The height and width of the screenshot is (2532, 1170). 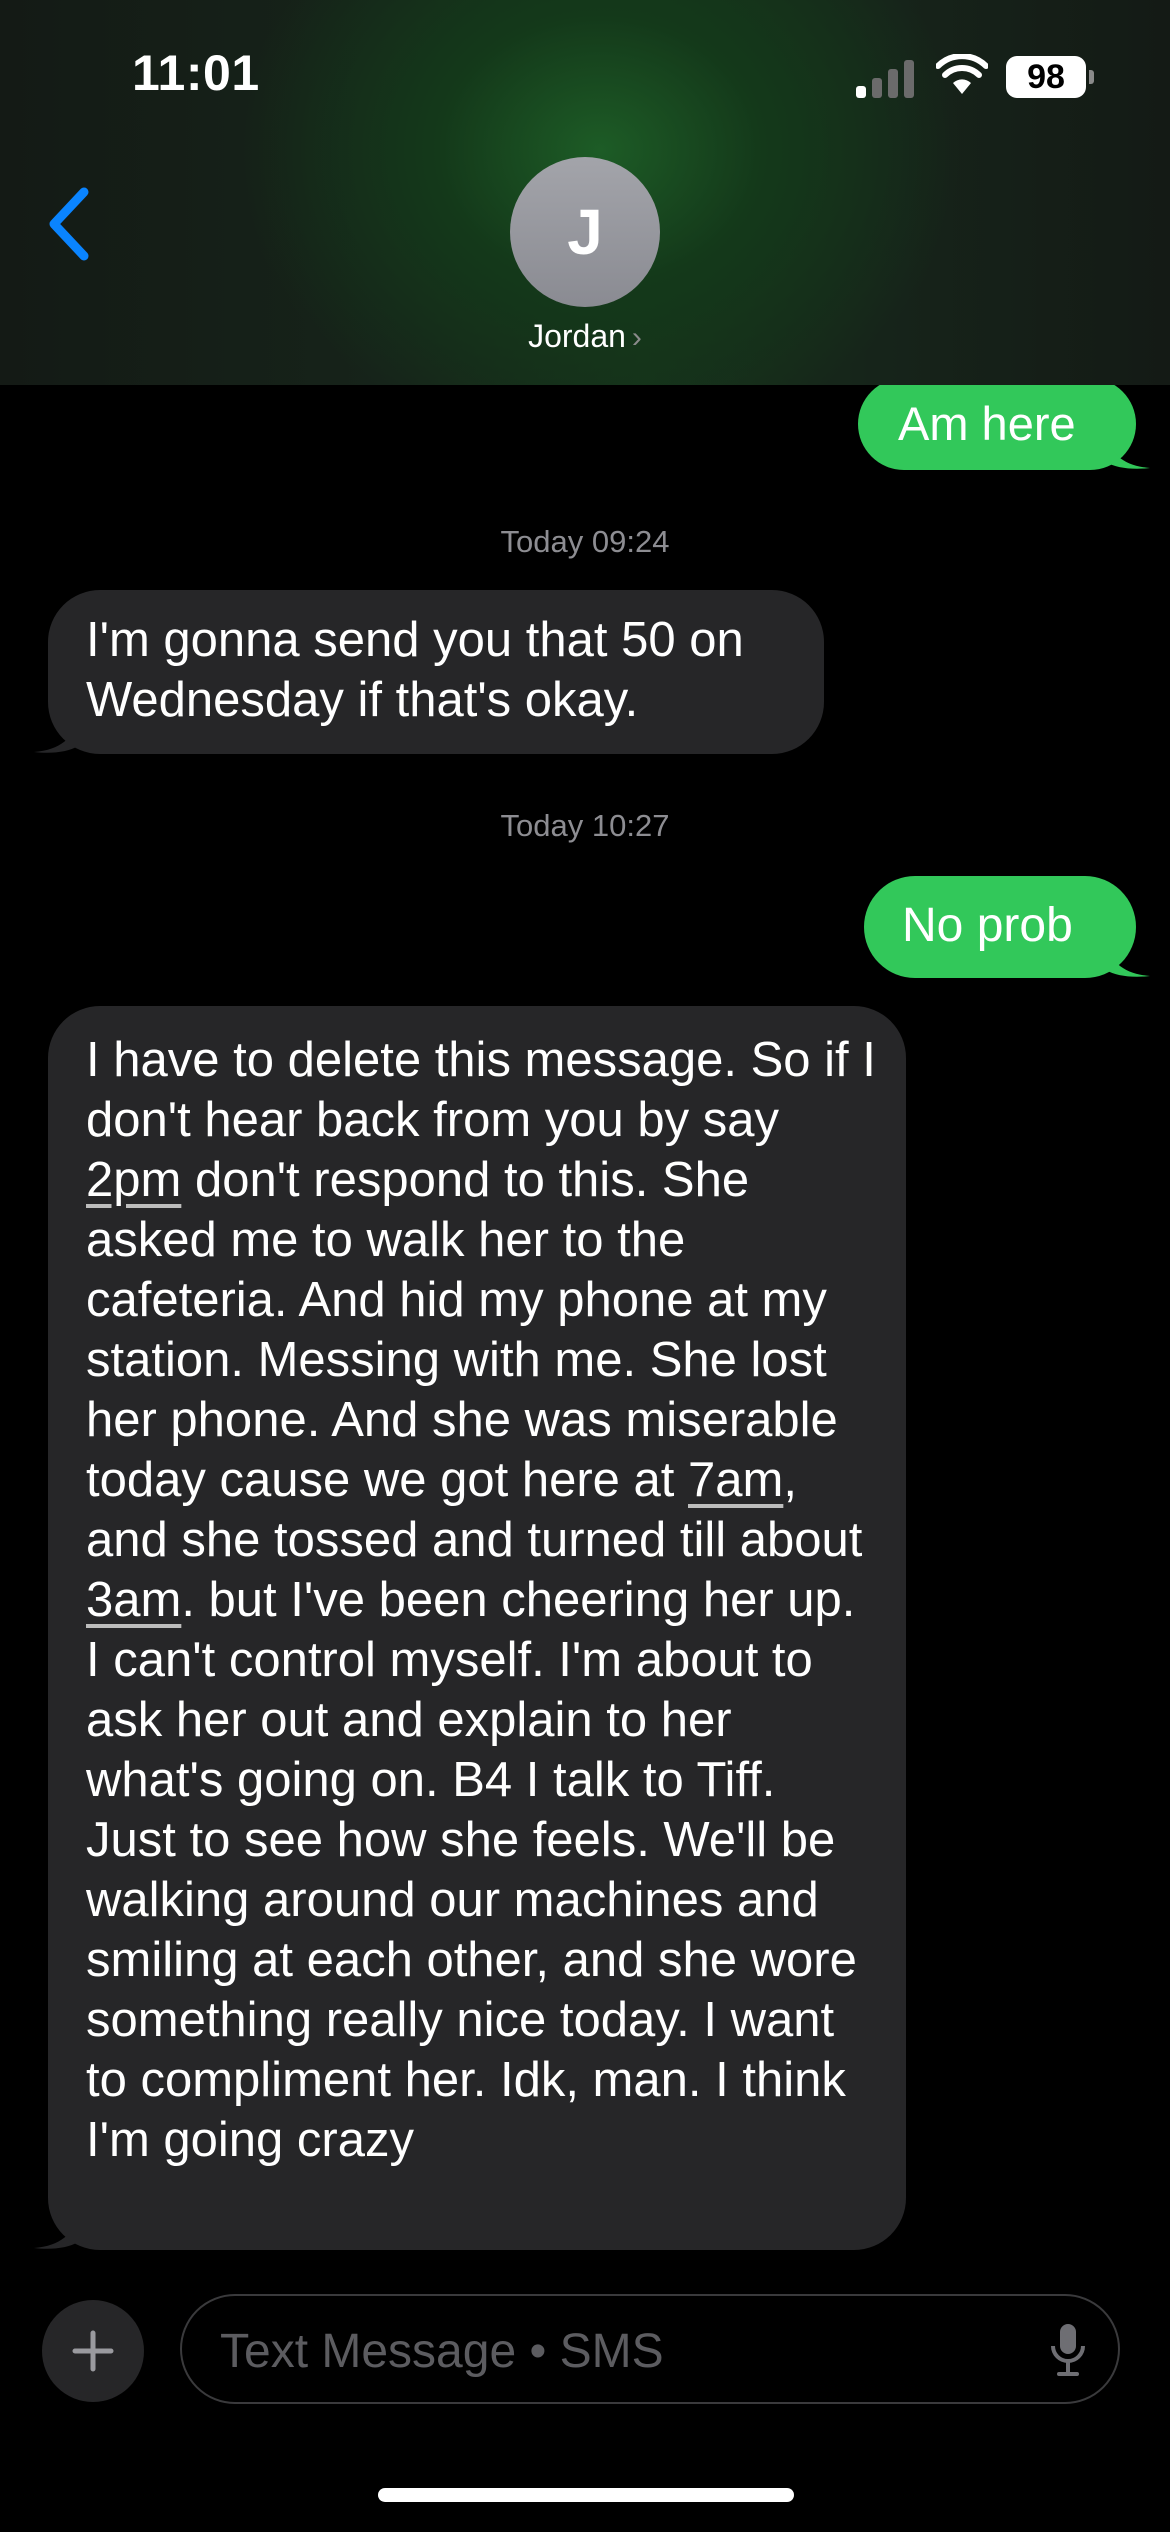 I want to click on status-time: 11:01, so click(x=196, y=73).